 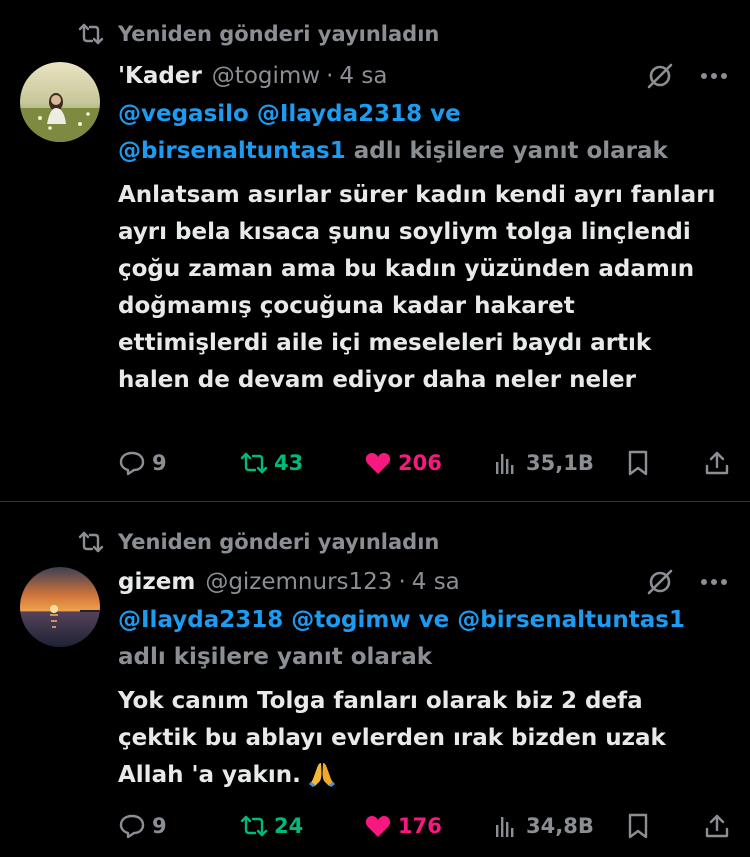 What do you see at coordinates (420, 826) in the screenshot?
I see `like-count: 176` at bounding box center [420, 826].